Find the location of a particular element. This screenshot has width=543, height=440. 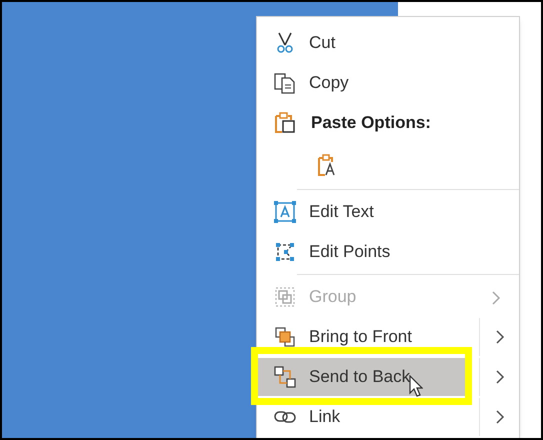

menu-item: Bring to Front is located at coordinates (363, 337).